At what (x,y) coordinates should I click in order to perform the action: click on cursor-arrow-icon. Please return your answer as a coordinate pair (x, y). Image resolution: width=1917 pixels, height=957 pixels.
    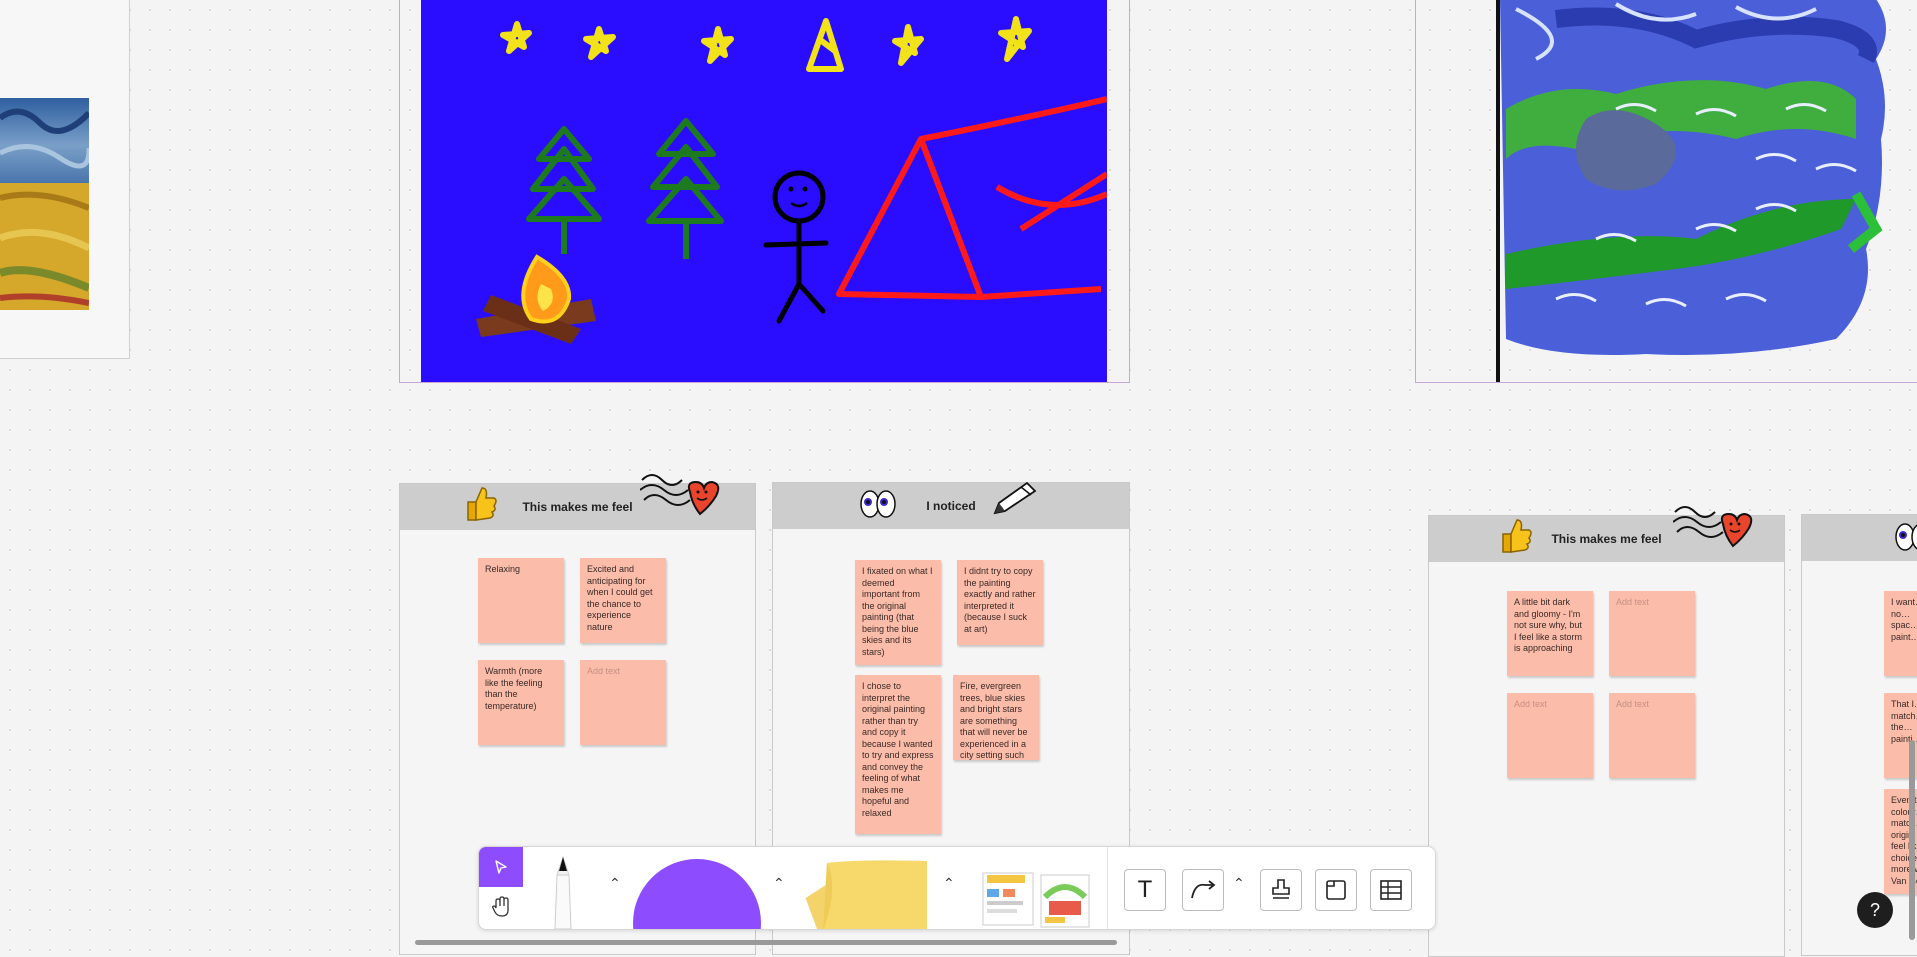
    Looking at the image, I should click on (501, 867).